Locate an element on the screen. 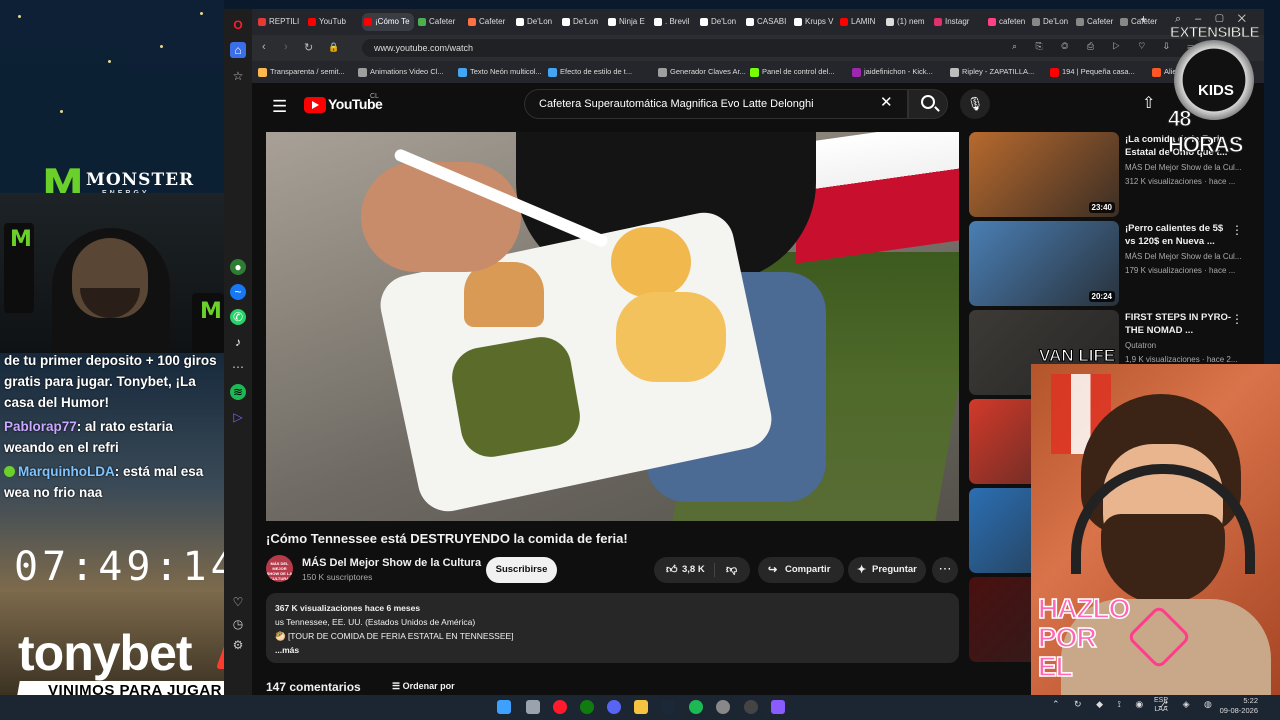 The image size is (1280, 720). start-menu-icon is located at coordinates (504, 707).